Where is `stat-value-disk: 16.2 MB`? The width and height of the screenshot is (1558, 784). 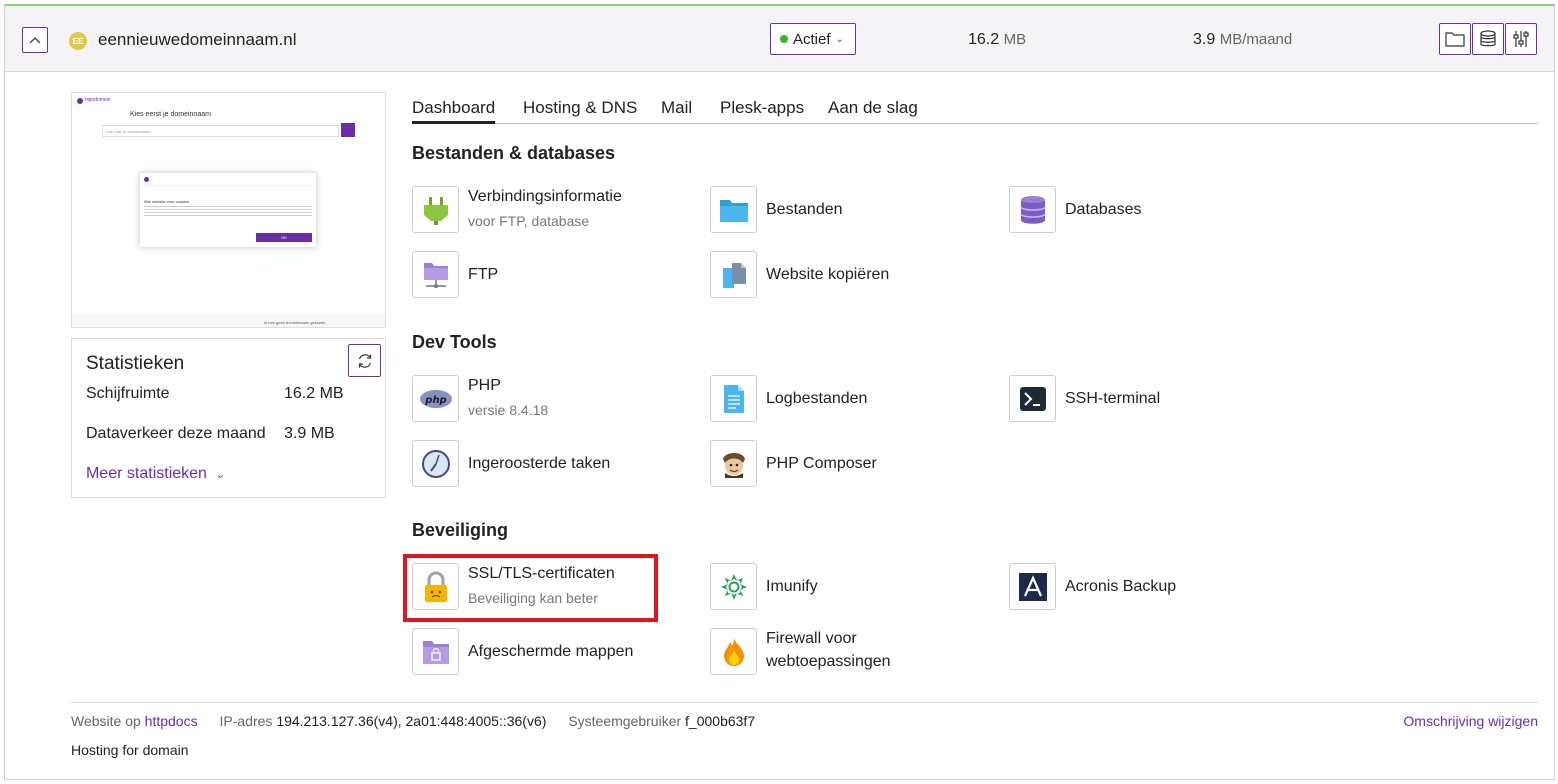
stat-value-disk: 16.2 MB is located at coordinates (314, 393).